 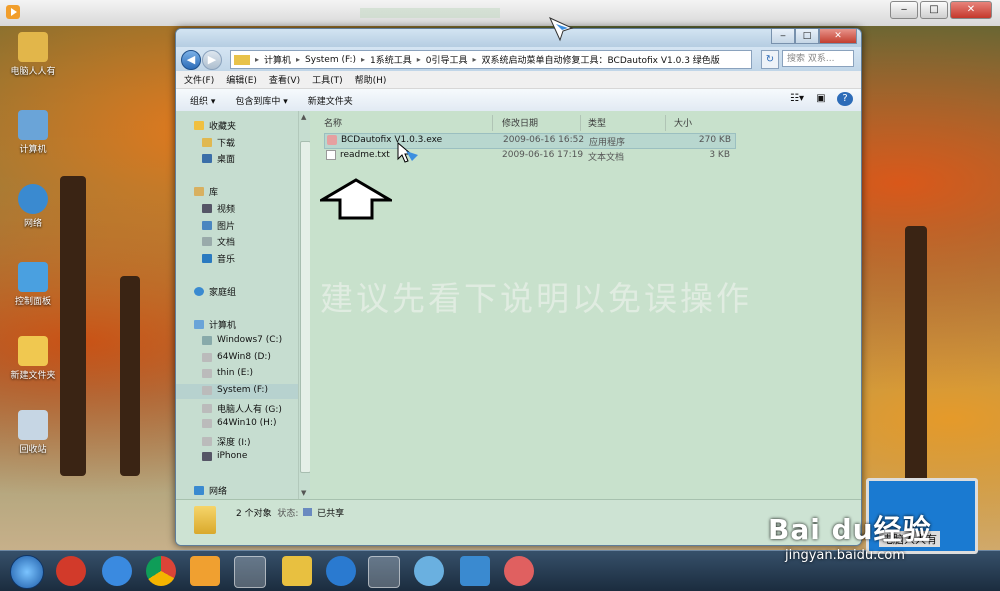 I want to click on menu-file: 文件(F), so click(x=199, y=79).